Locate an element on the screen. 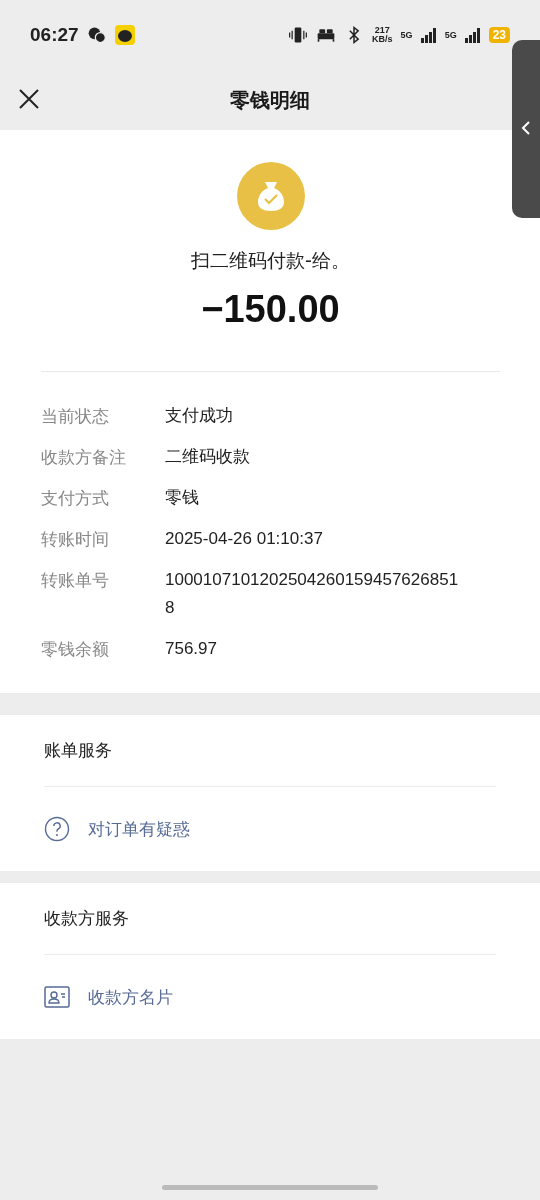 The image size is (540, 1200). service-link: 对订单有疑惑 is located at coordinates (270, 829).